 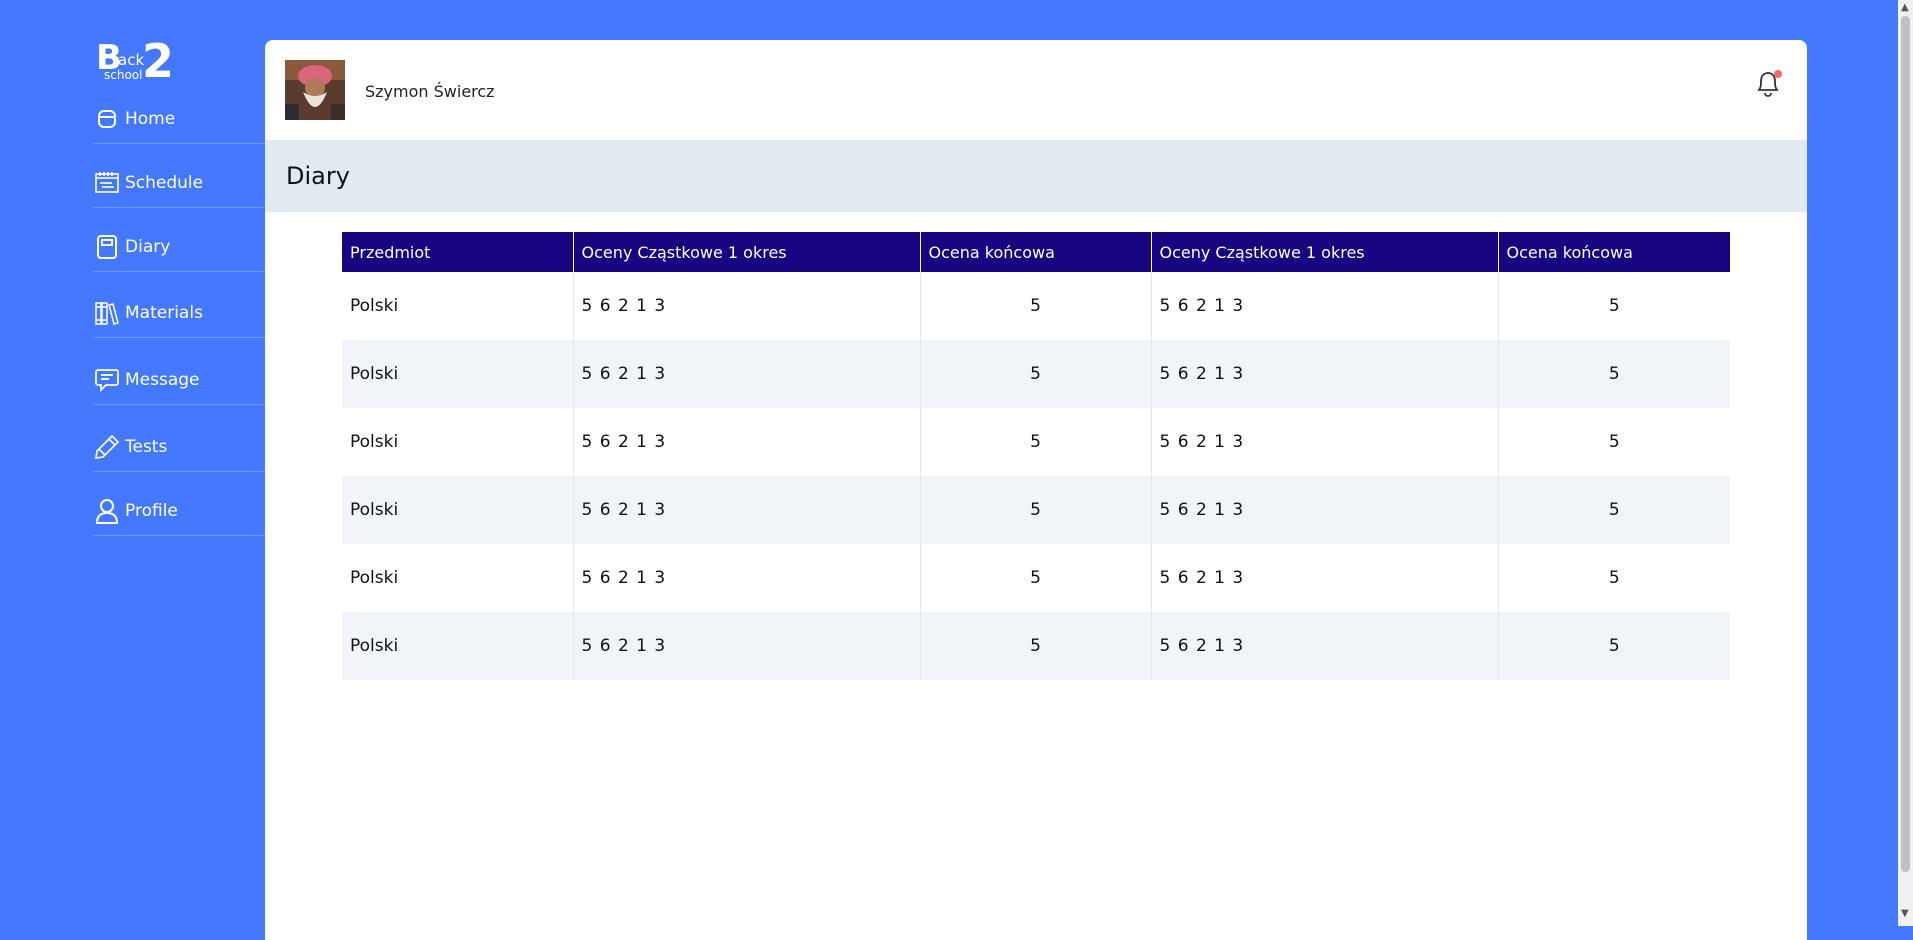 I want to click on page-title-bar: Diary, so click(x=1036, y=176).